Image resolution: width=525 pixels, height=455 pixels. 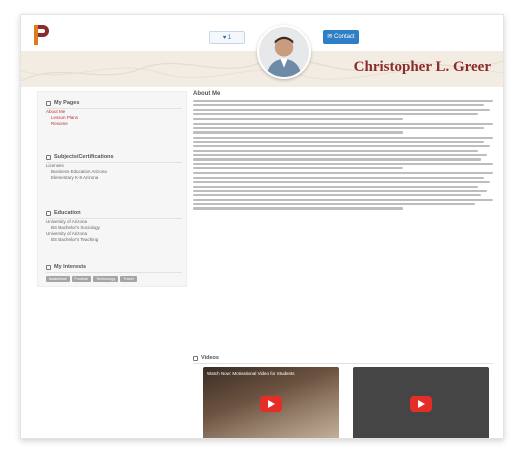 What do you see at coordinates (227, 37) in the screenshot?
I see `like-button: ♥ 1` at bounding box center [227, 37].